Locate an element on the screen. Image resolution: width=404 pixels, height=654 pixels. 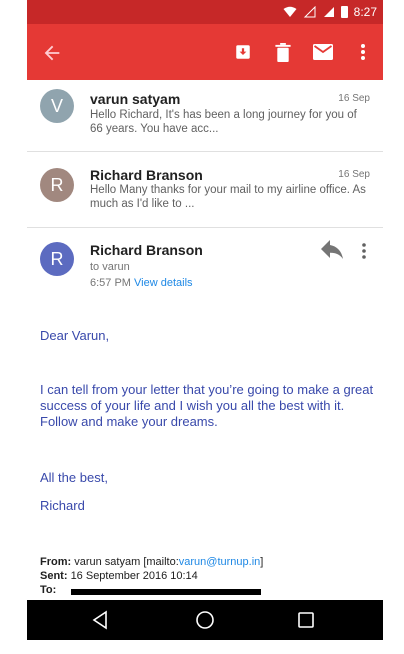
body-signoff: All the best, is located at coordinates (74, 477).